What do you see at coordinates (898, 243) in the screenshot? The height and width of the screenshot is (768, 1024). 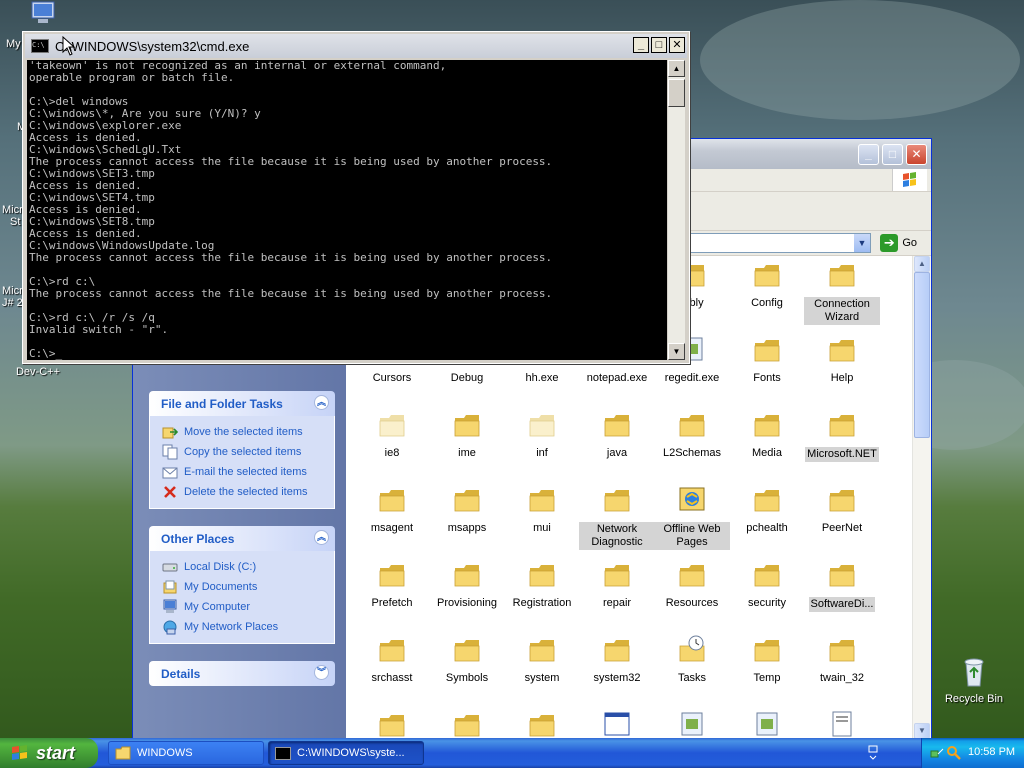 I see `go-button: ➔ Go` at bounding box center [898, 243].